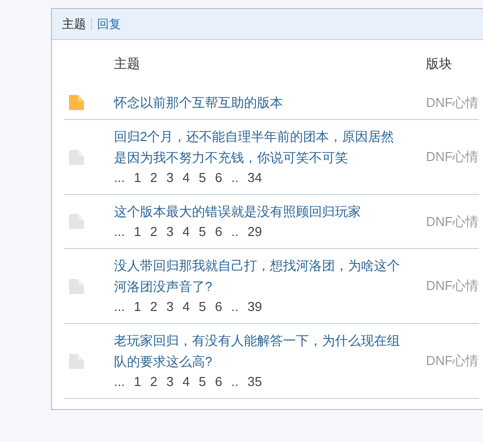 This screenshot has height=442, width=483. Describe the element at coordinates (259, 102) in the screenshot. I see `topic-link: 怀念以前那个互帮互助的版本` at that location.